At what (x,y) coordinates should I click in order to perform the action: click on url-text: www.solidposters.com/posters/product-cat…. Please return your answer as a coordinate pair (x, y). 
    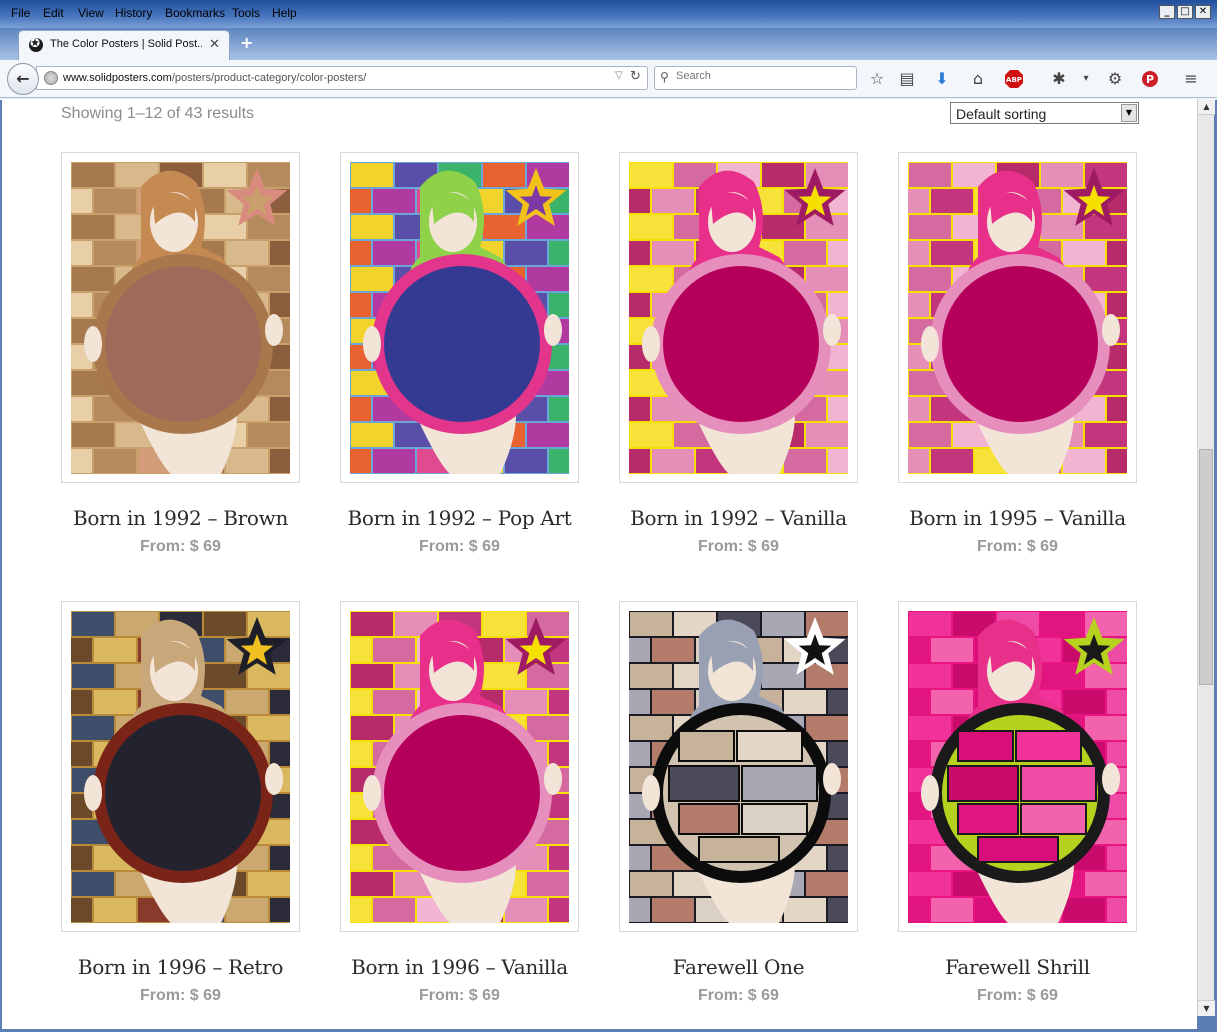
    Looking at the image, I should click on (214, 78).